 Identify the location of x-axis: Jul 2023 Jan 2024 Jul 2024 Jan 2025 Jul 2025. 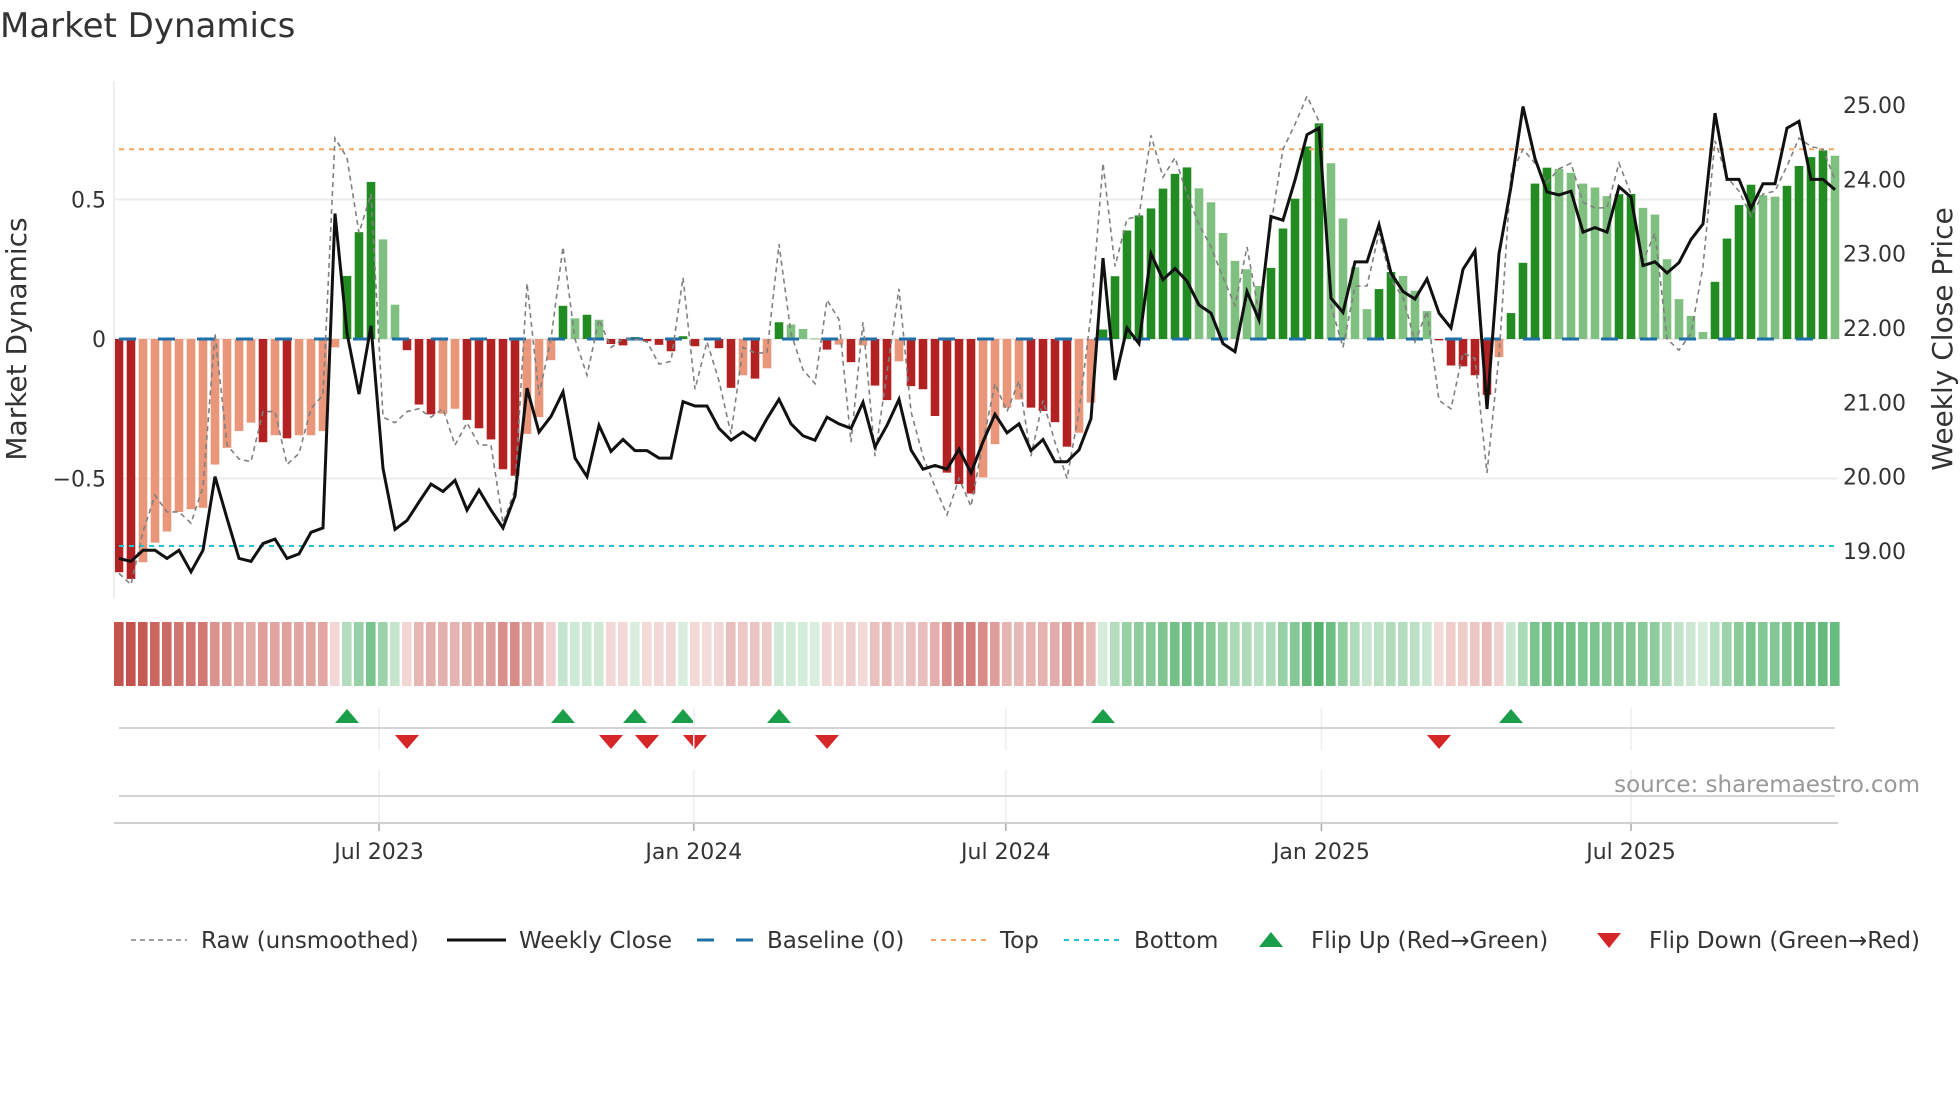
(976, 786).